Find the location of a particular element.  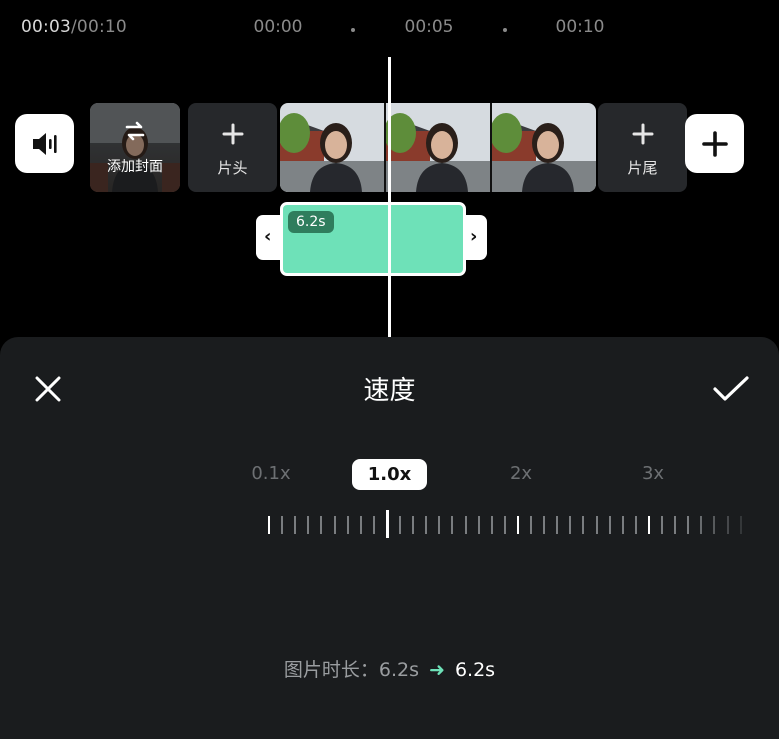

ruler-label-10: 00:10 is located at coordinates (580, 27).